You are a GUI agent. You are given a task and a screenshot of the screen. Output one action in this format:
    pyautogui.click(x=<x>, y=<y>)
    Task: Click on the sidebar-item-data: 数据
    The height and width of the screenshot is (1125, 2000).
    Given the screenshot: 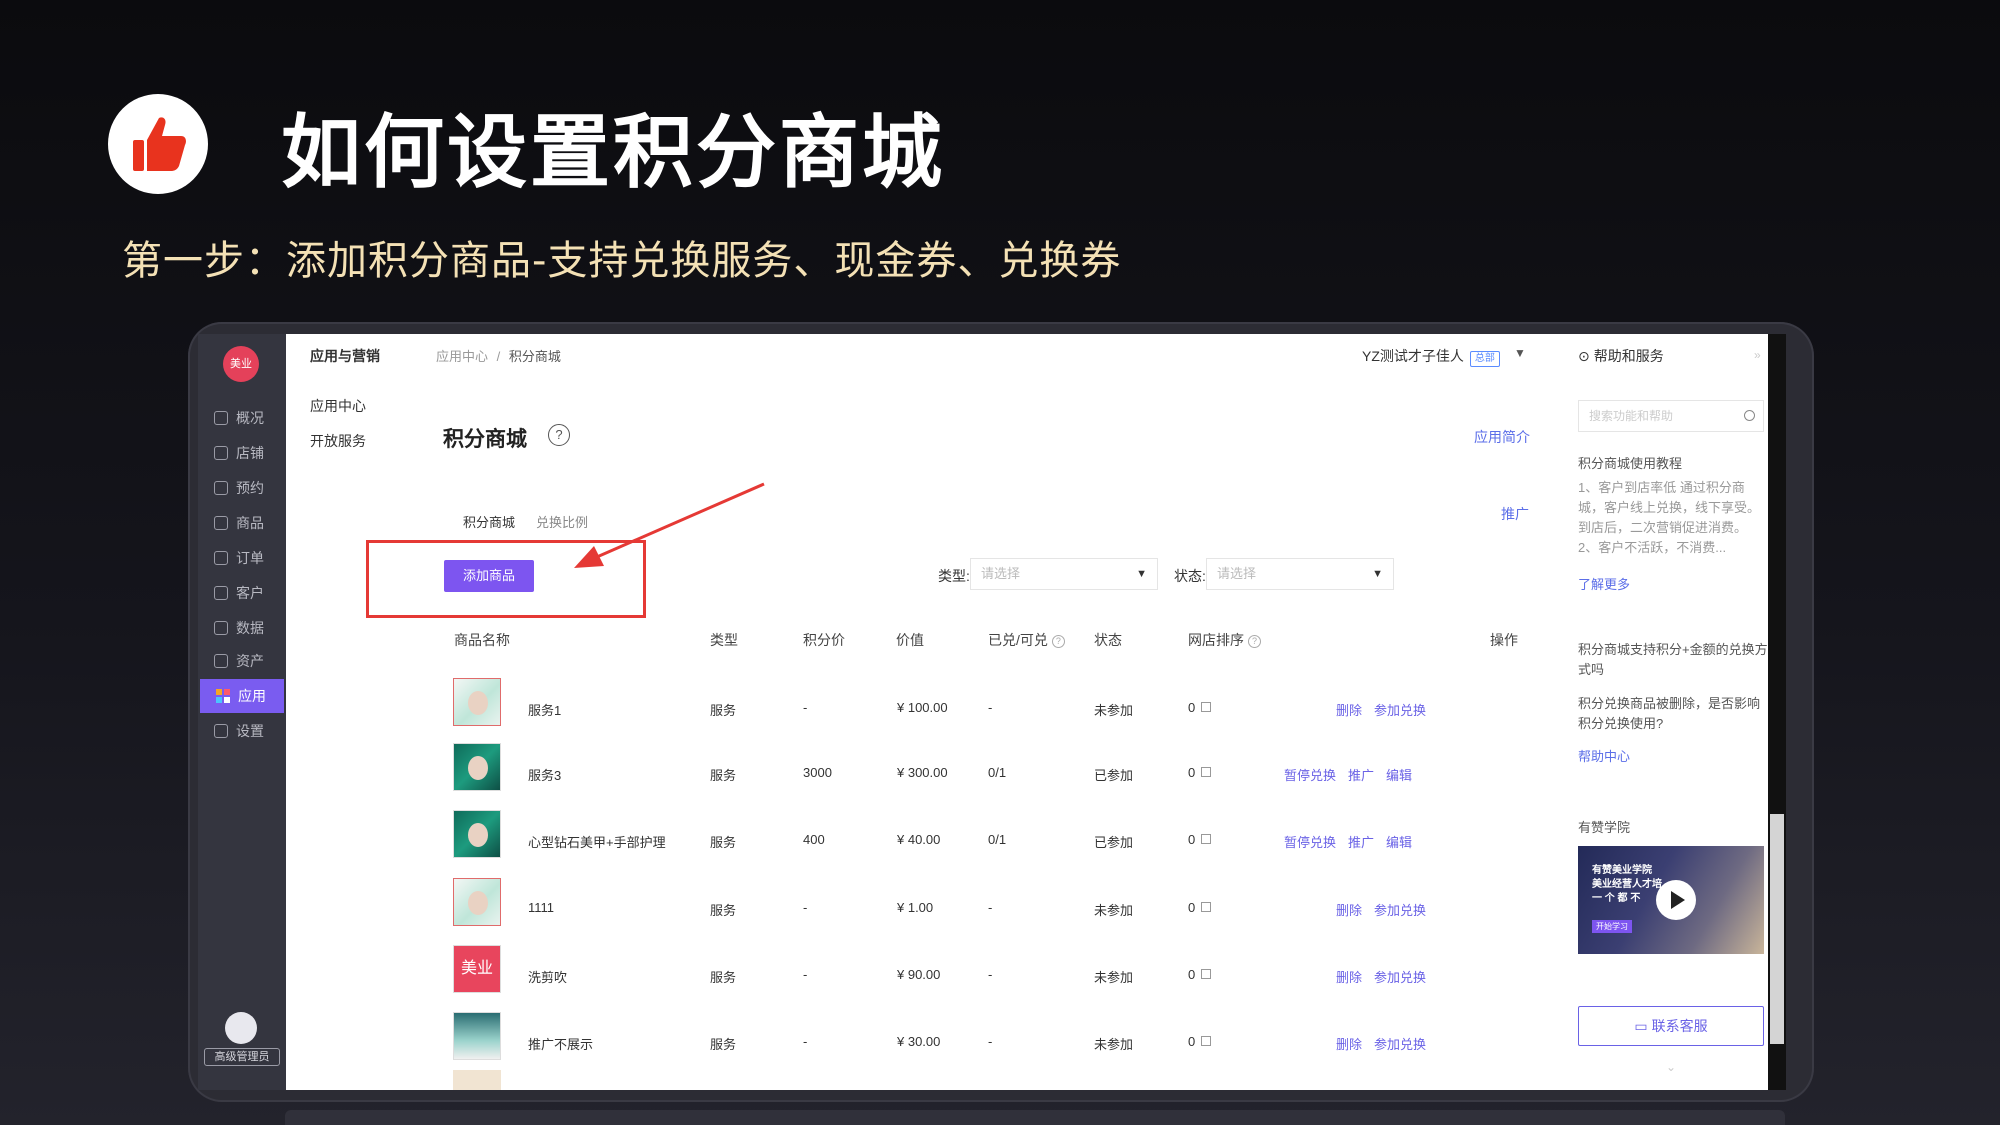 What is the action you would take?
    pyautogui.click(x=242, y=628)
    